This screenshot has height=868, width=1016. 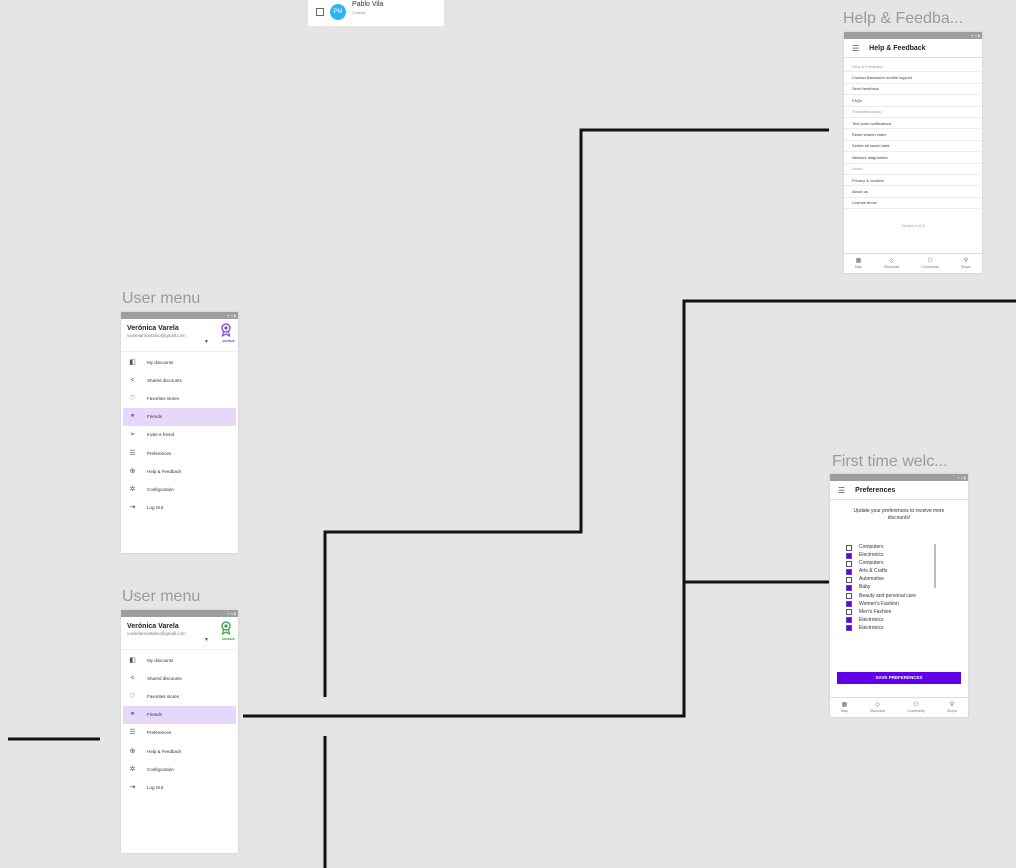 I want to click on menu-item-invite-a-friend: ➢ Invite a friend, so click(x=179, y=435).